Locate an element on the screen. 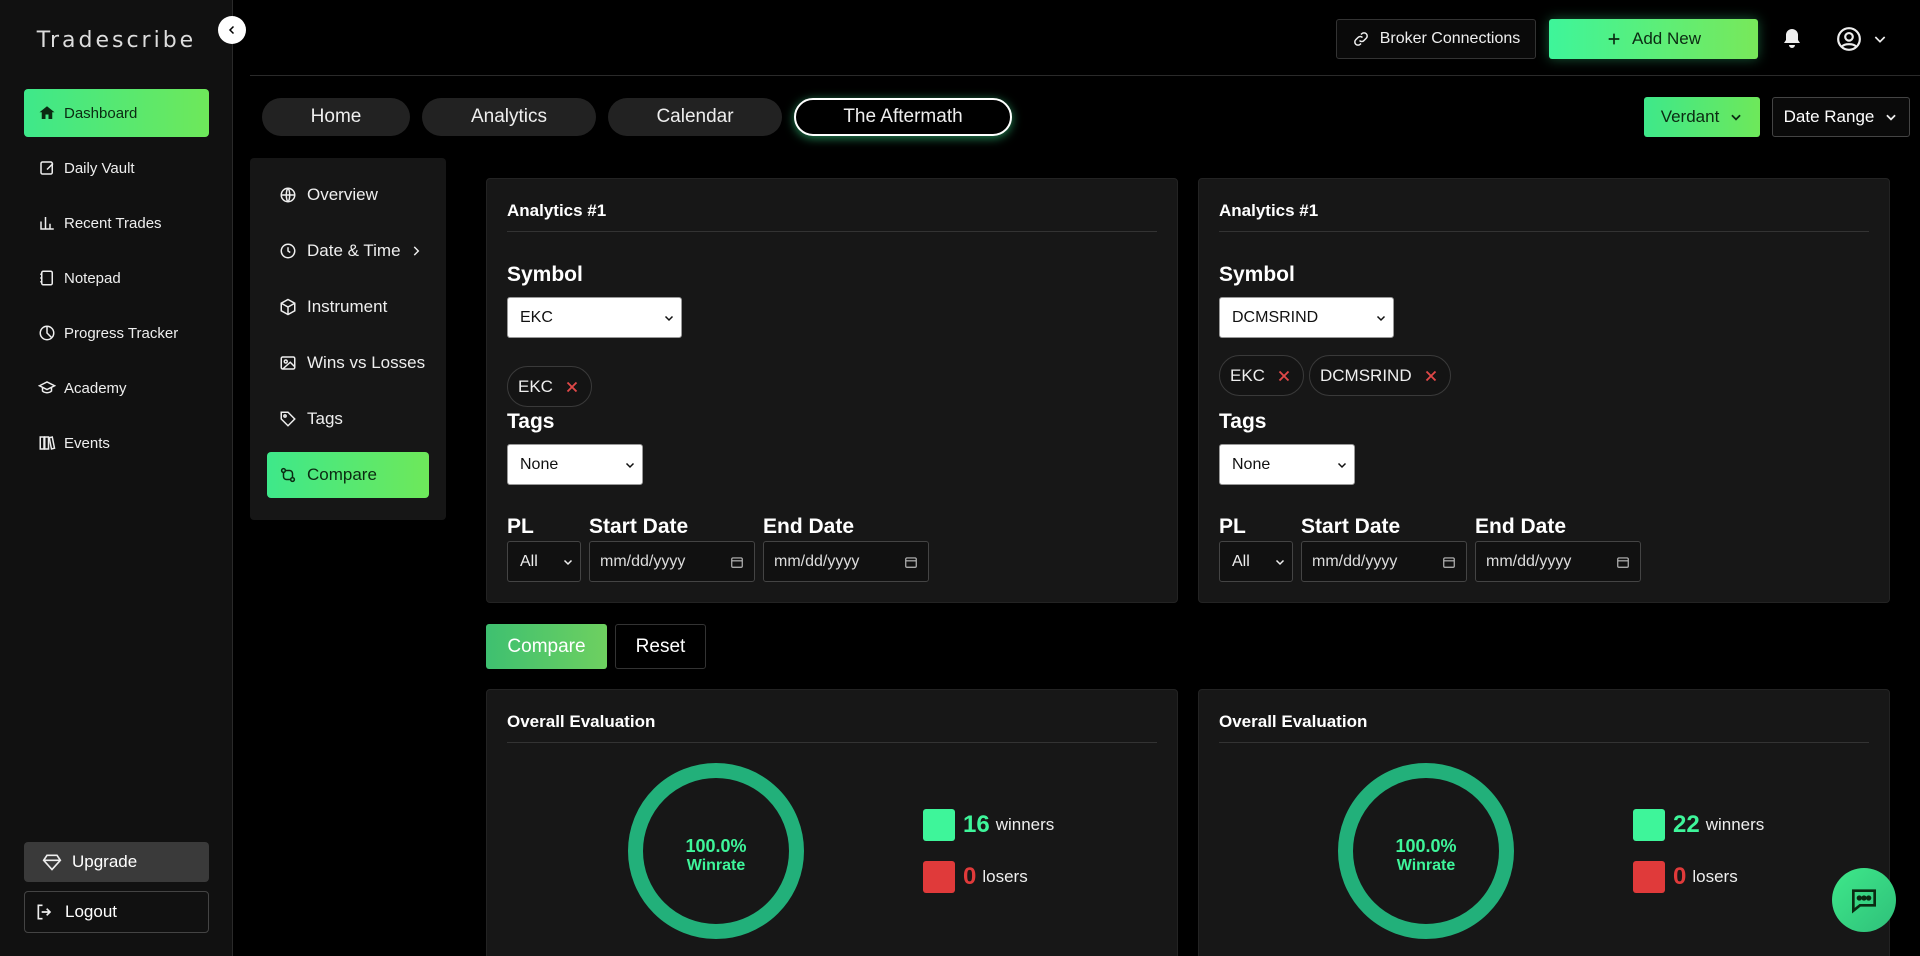  symbol-chip-label: EKC is located at coordinates (1247, 375).